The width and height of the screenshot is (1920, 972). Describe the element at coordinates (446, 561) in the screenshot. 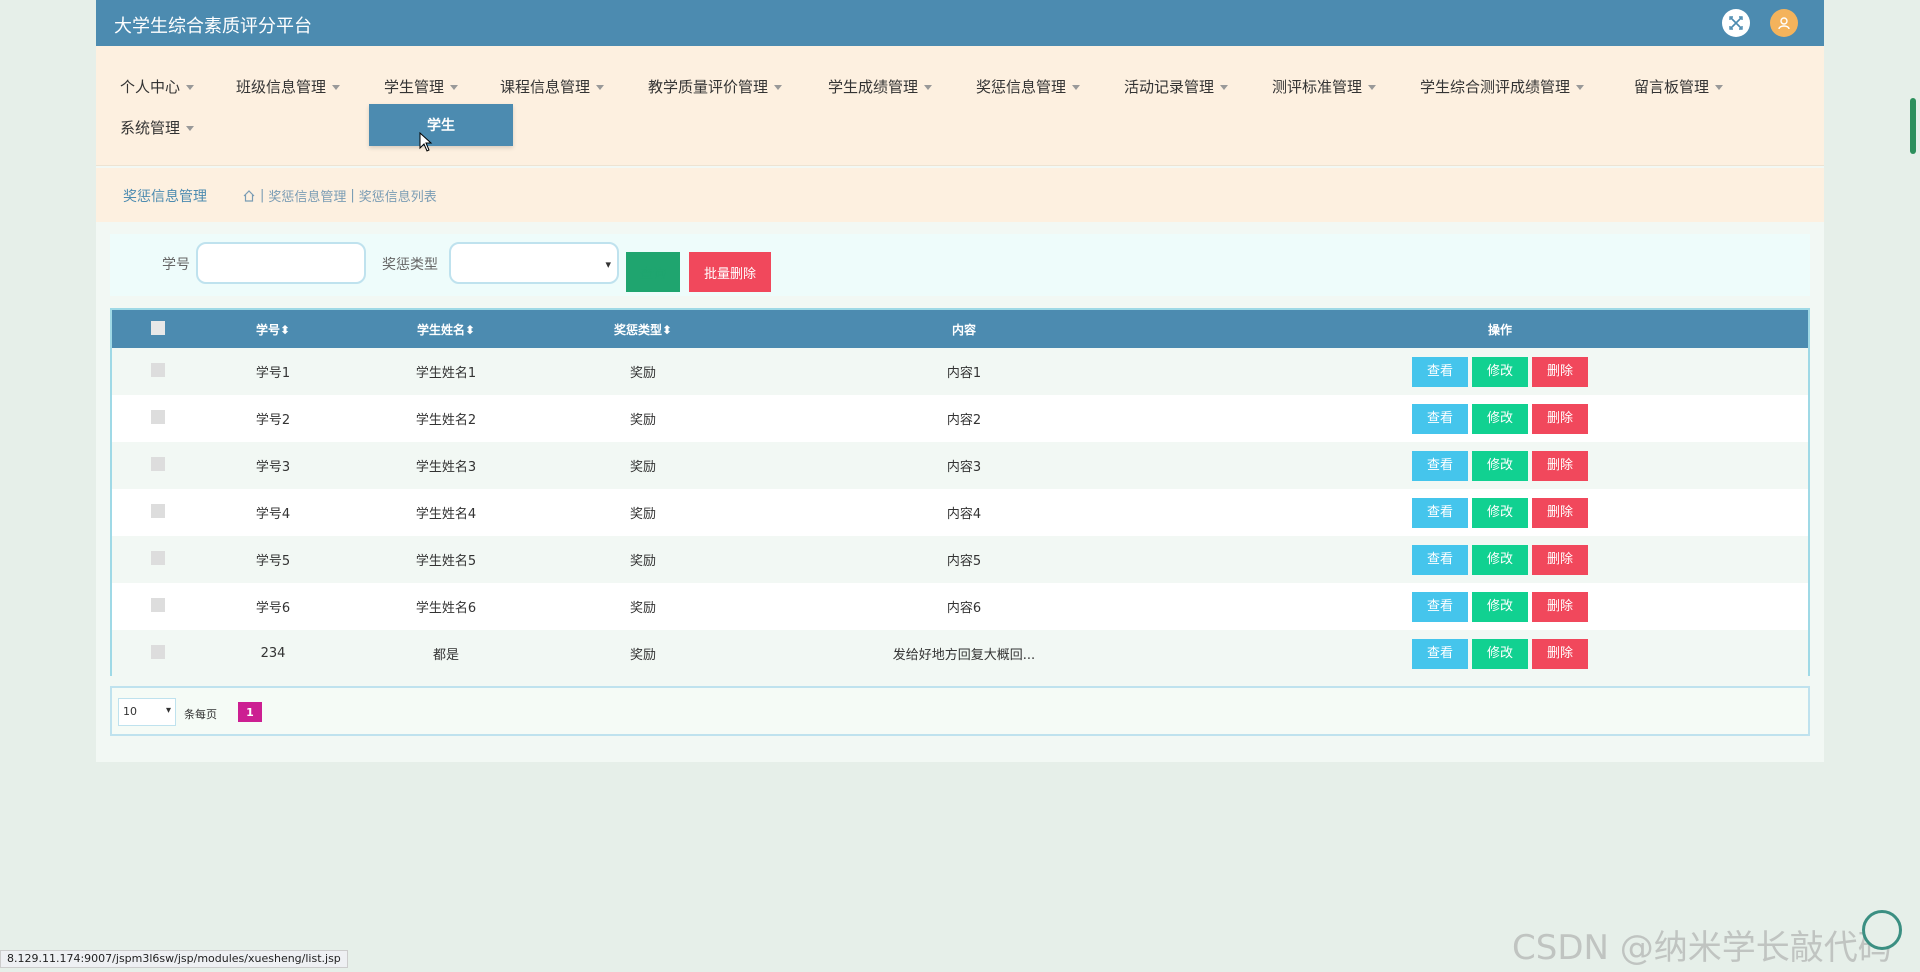

I see `cell-student-name: 学生姓名5` at that location.